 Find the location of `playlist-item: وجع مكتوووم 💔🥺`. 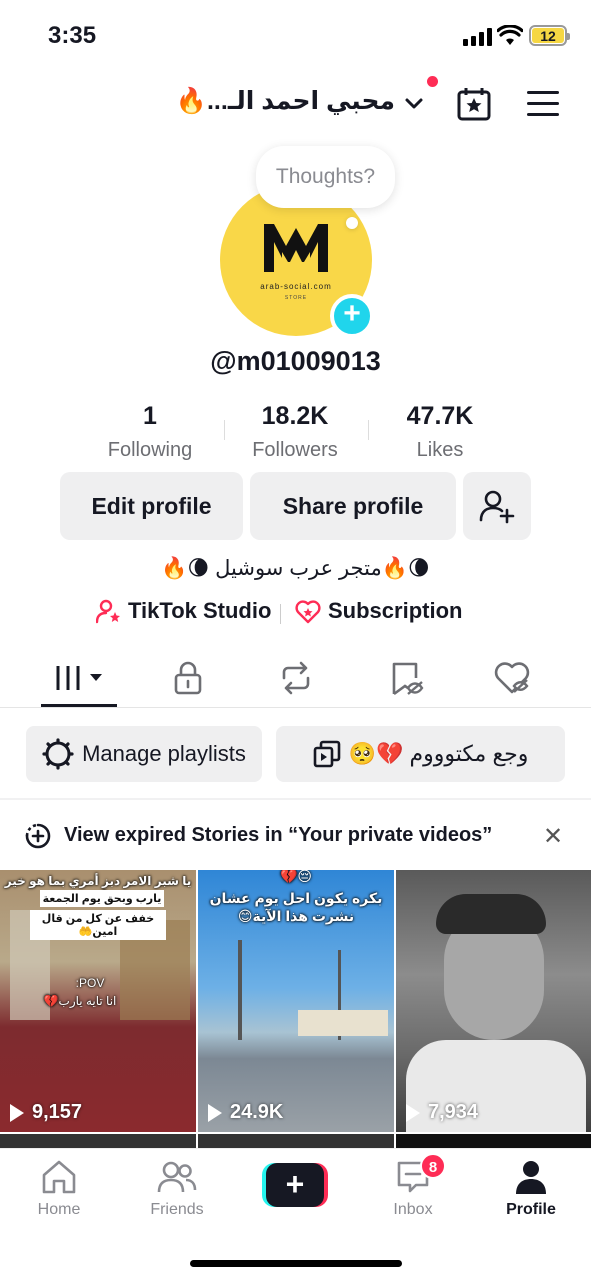

playlist-item: وجع مكتوووم 💔🥺 is located at coordinates (420, 754).